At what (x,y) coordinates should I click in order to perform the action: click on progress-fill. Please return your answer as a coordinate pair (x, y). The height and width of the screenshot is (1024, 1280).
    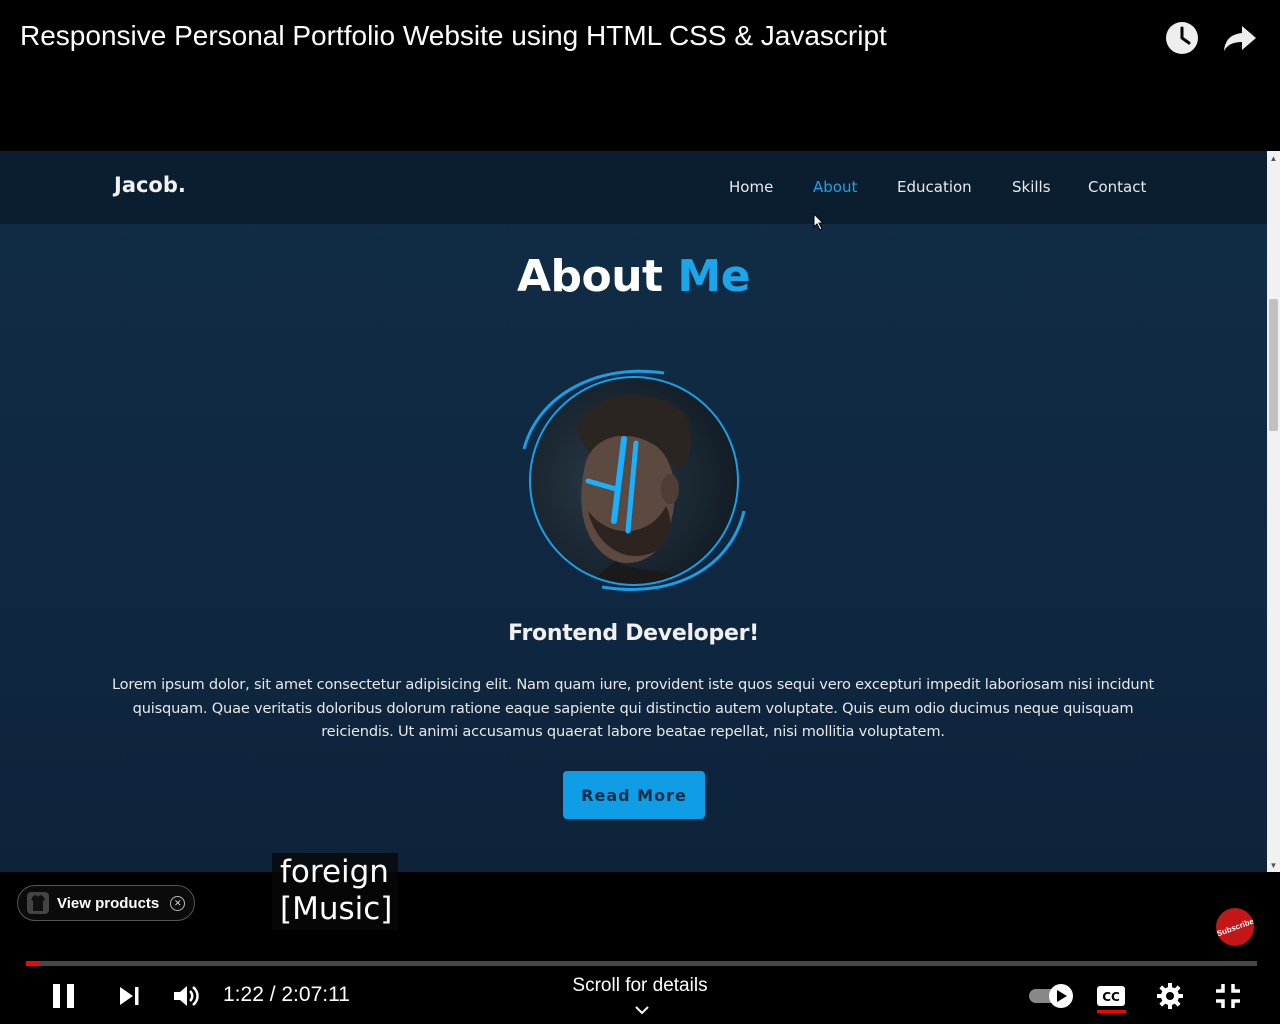
    Looking at the image, I should click on (33, 963).